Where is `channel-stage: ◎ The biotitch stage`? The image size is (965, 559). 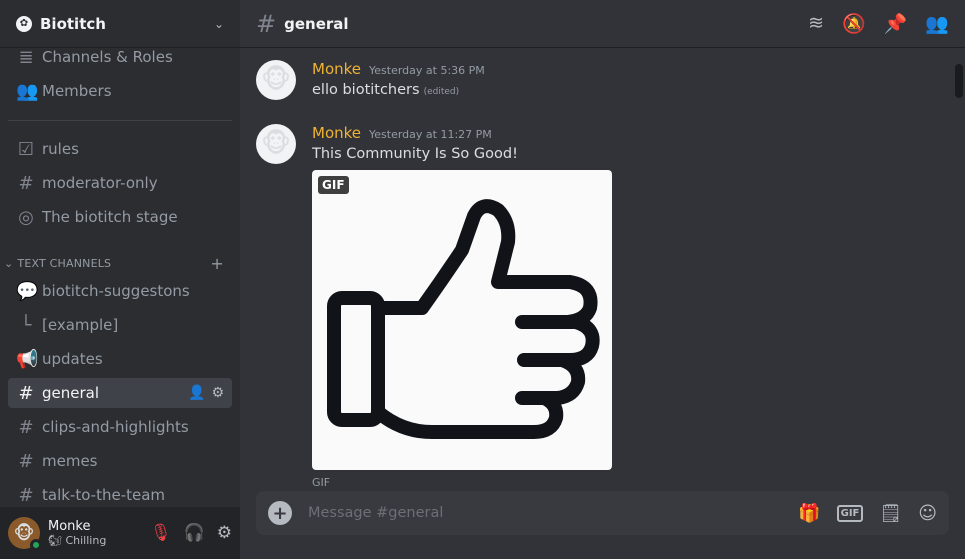
channel-stage: ◎ The biotitch stage is located at coordinates (120, 217).